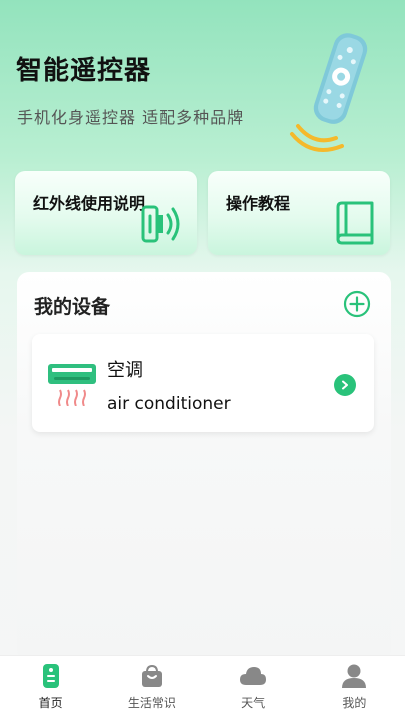 This screenshot has width=405, height=720. Describe the element at coordinates (151, 675) in the screenshot. I see `shopping-bag-icon` at that location.